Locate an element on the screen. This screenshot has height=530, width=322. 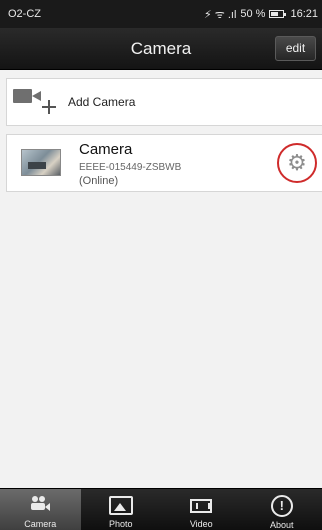
camera-settings-button: ⚙ is located at coordinates (297, 163).